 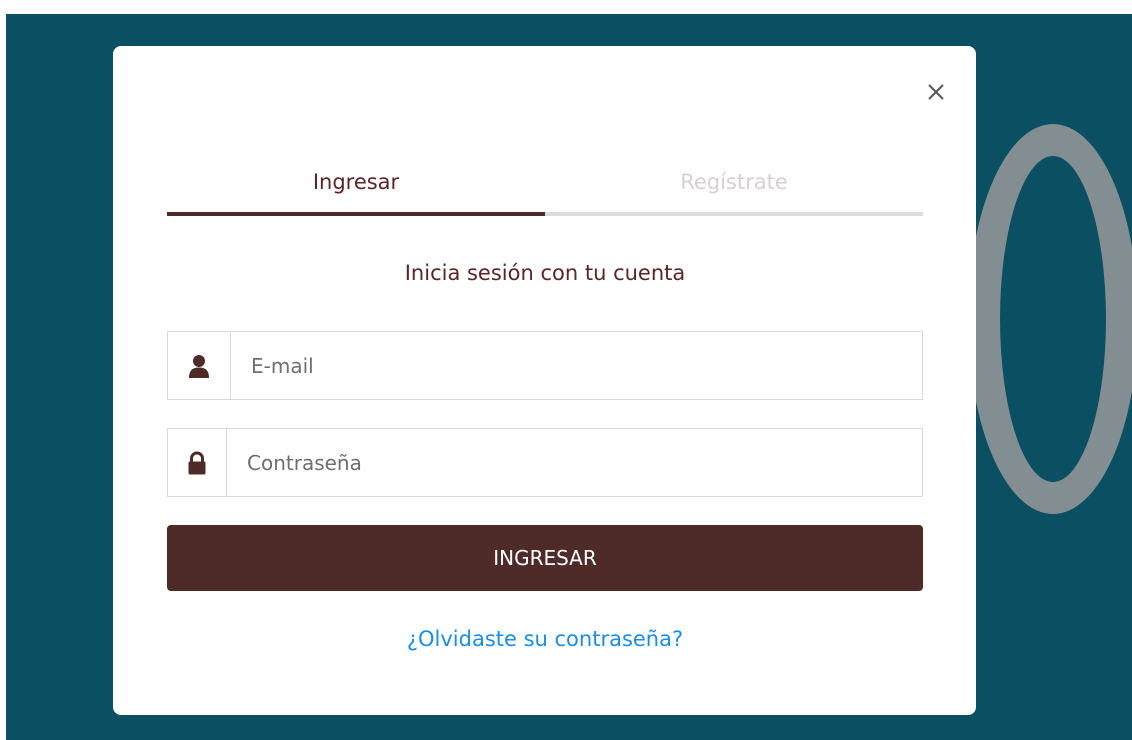 I want to click on close-button, so click(x=936, y=92).